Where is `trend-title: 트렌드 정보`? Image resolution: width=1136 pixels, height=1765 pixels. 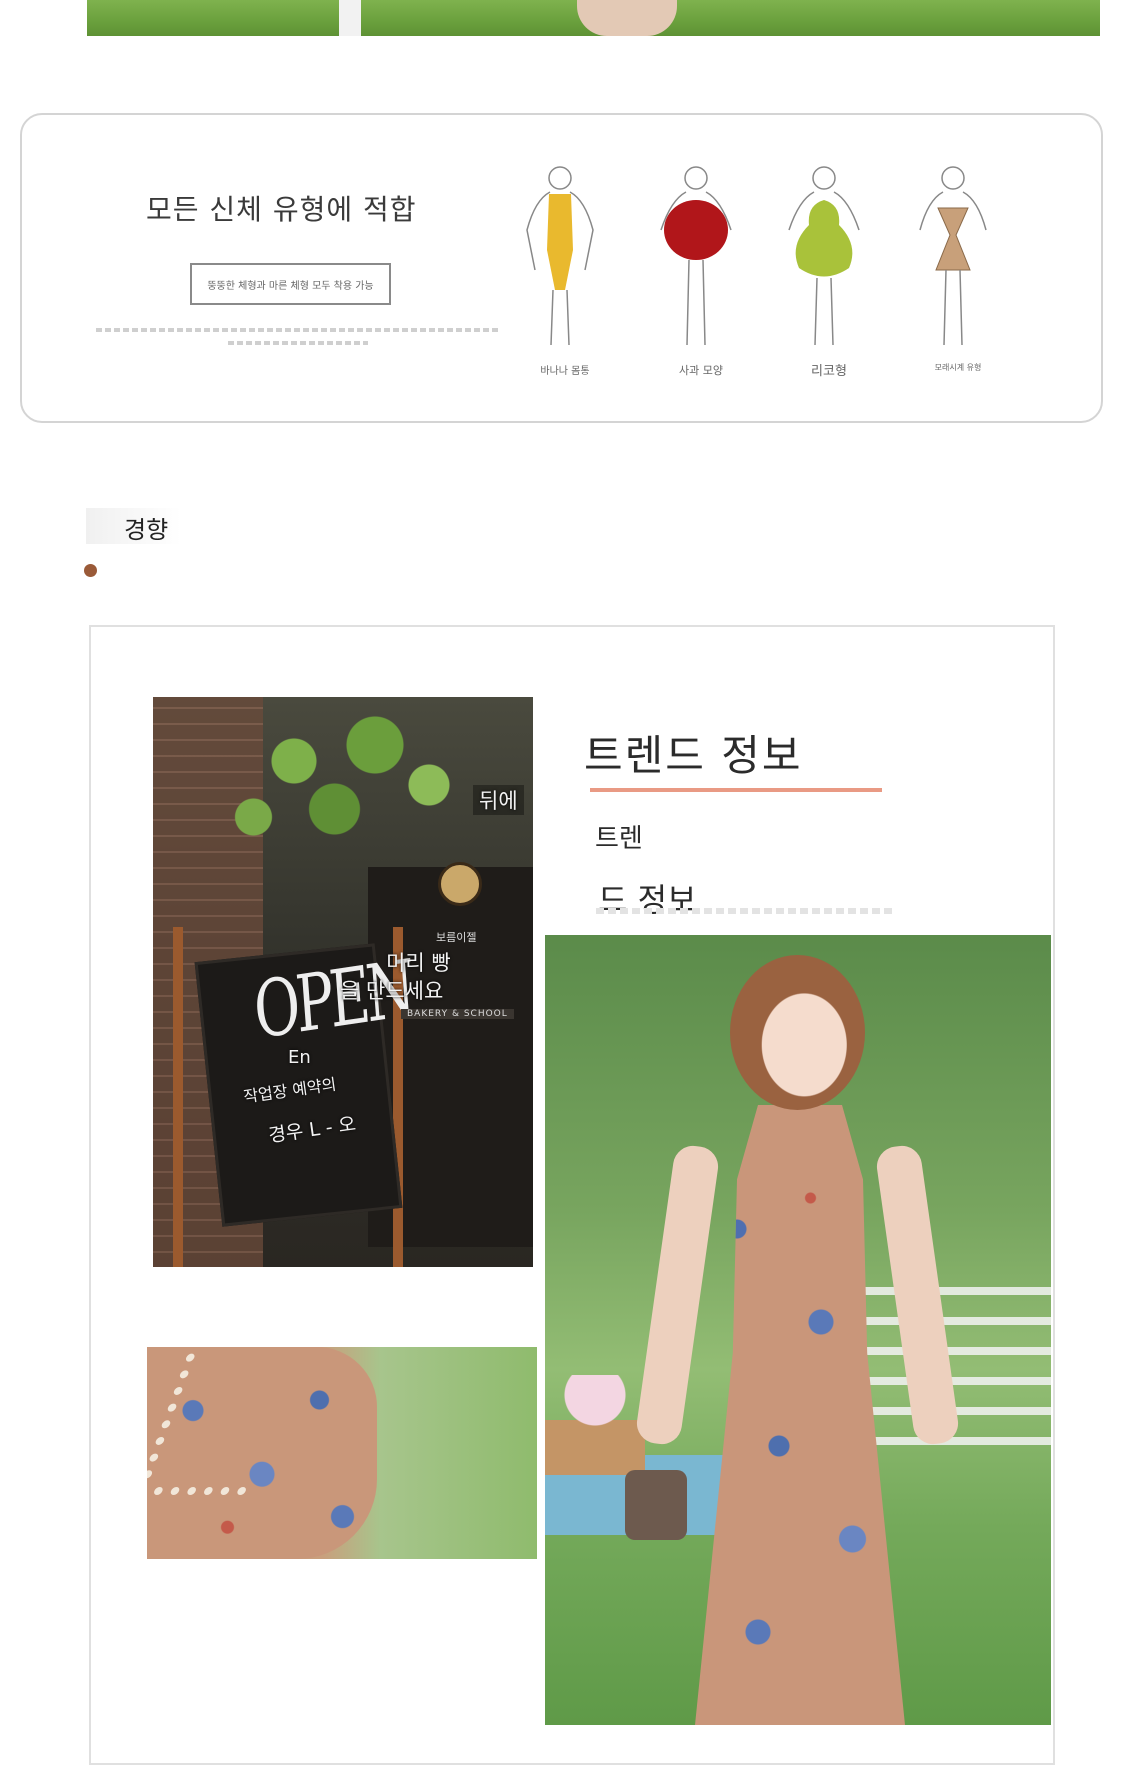
trend-title: 트렌드 정보 is located at coordinates (693, 755).